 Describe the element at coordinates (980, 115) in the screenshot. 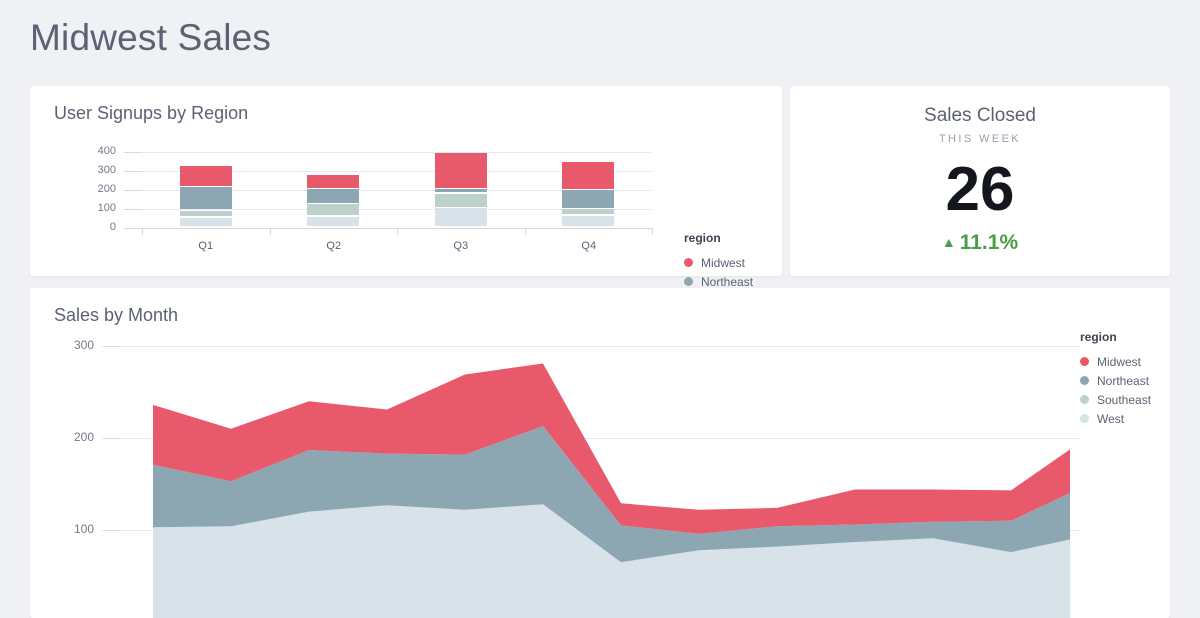

I see `kpi-title: Sales Closed` at that location.